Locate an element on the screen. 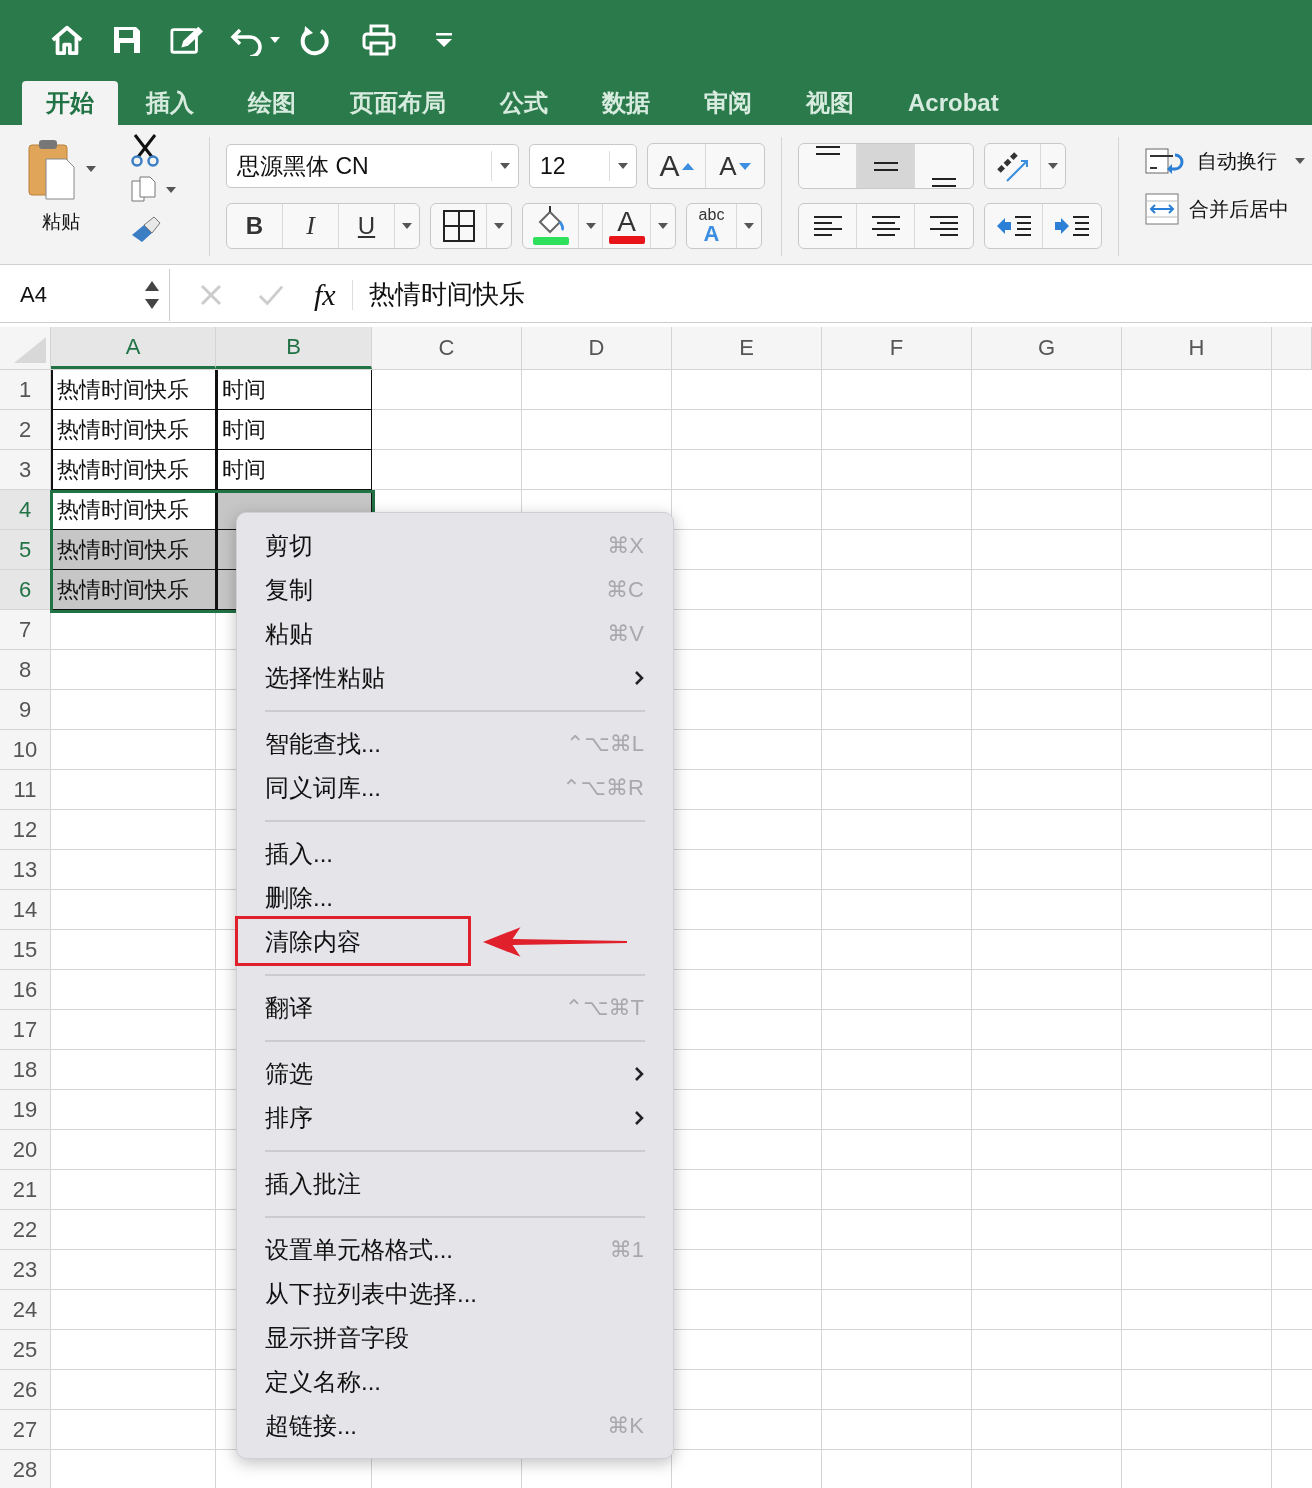 The image size is (1312, 1488). shrink-font-button: A is located at coordinates (735, 166).